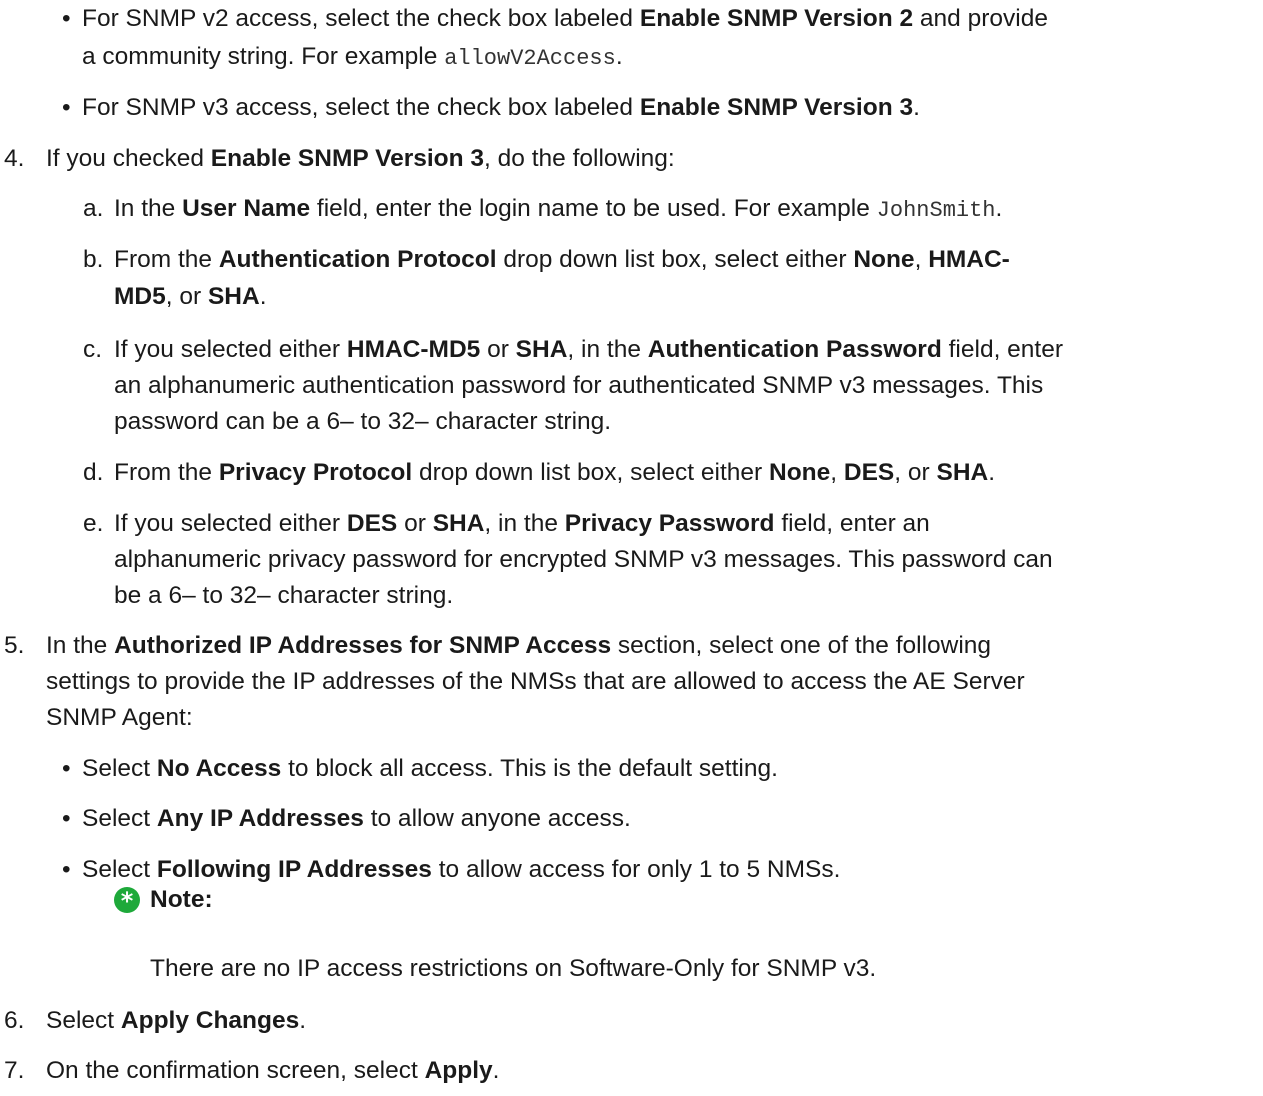 Image resolution: width=1263 pixels, height=1096 pixels. Describe the element at coordinates (93, 208) in the screenshot. I see `substep-letter: a.` at that location.